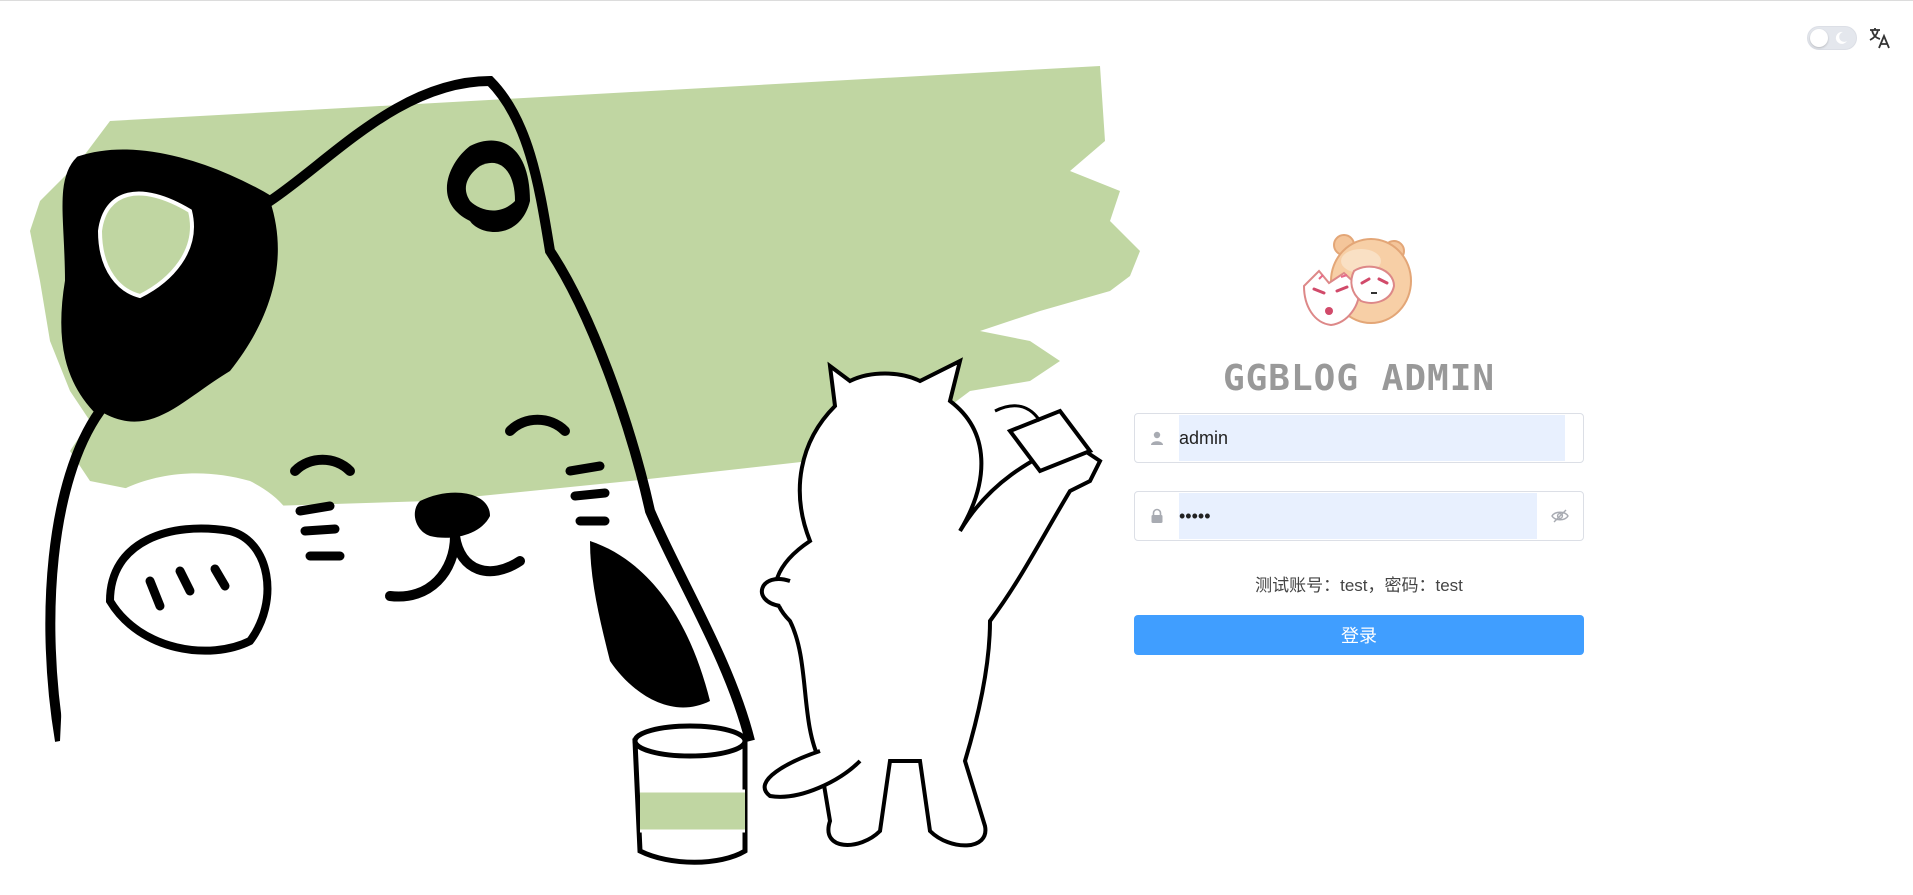 This screenshot has height=895, width=1913. I want to click on toggle-knob, so click(1819, 38).